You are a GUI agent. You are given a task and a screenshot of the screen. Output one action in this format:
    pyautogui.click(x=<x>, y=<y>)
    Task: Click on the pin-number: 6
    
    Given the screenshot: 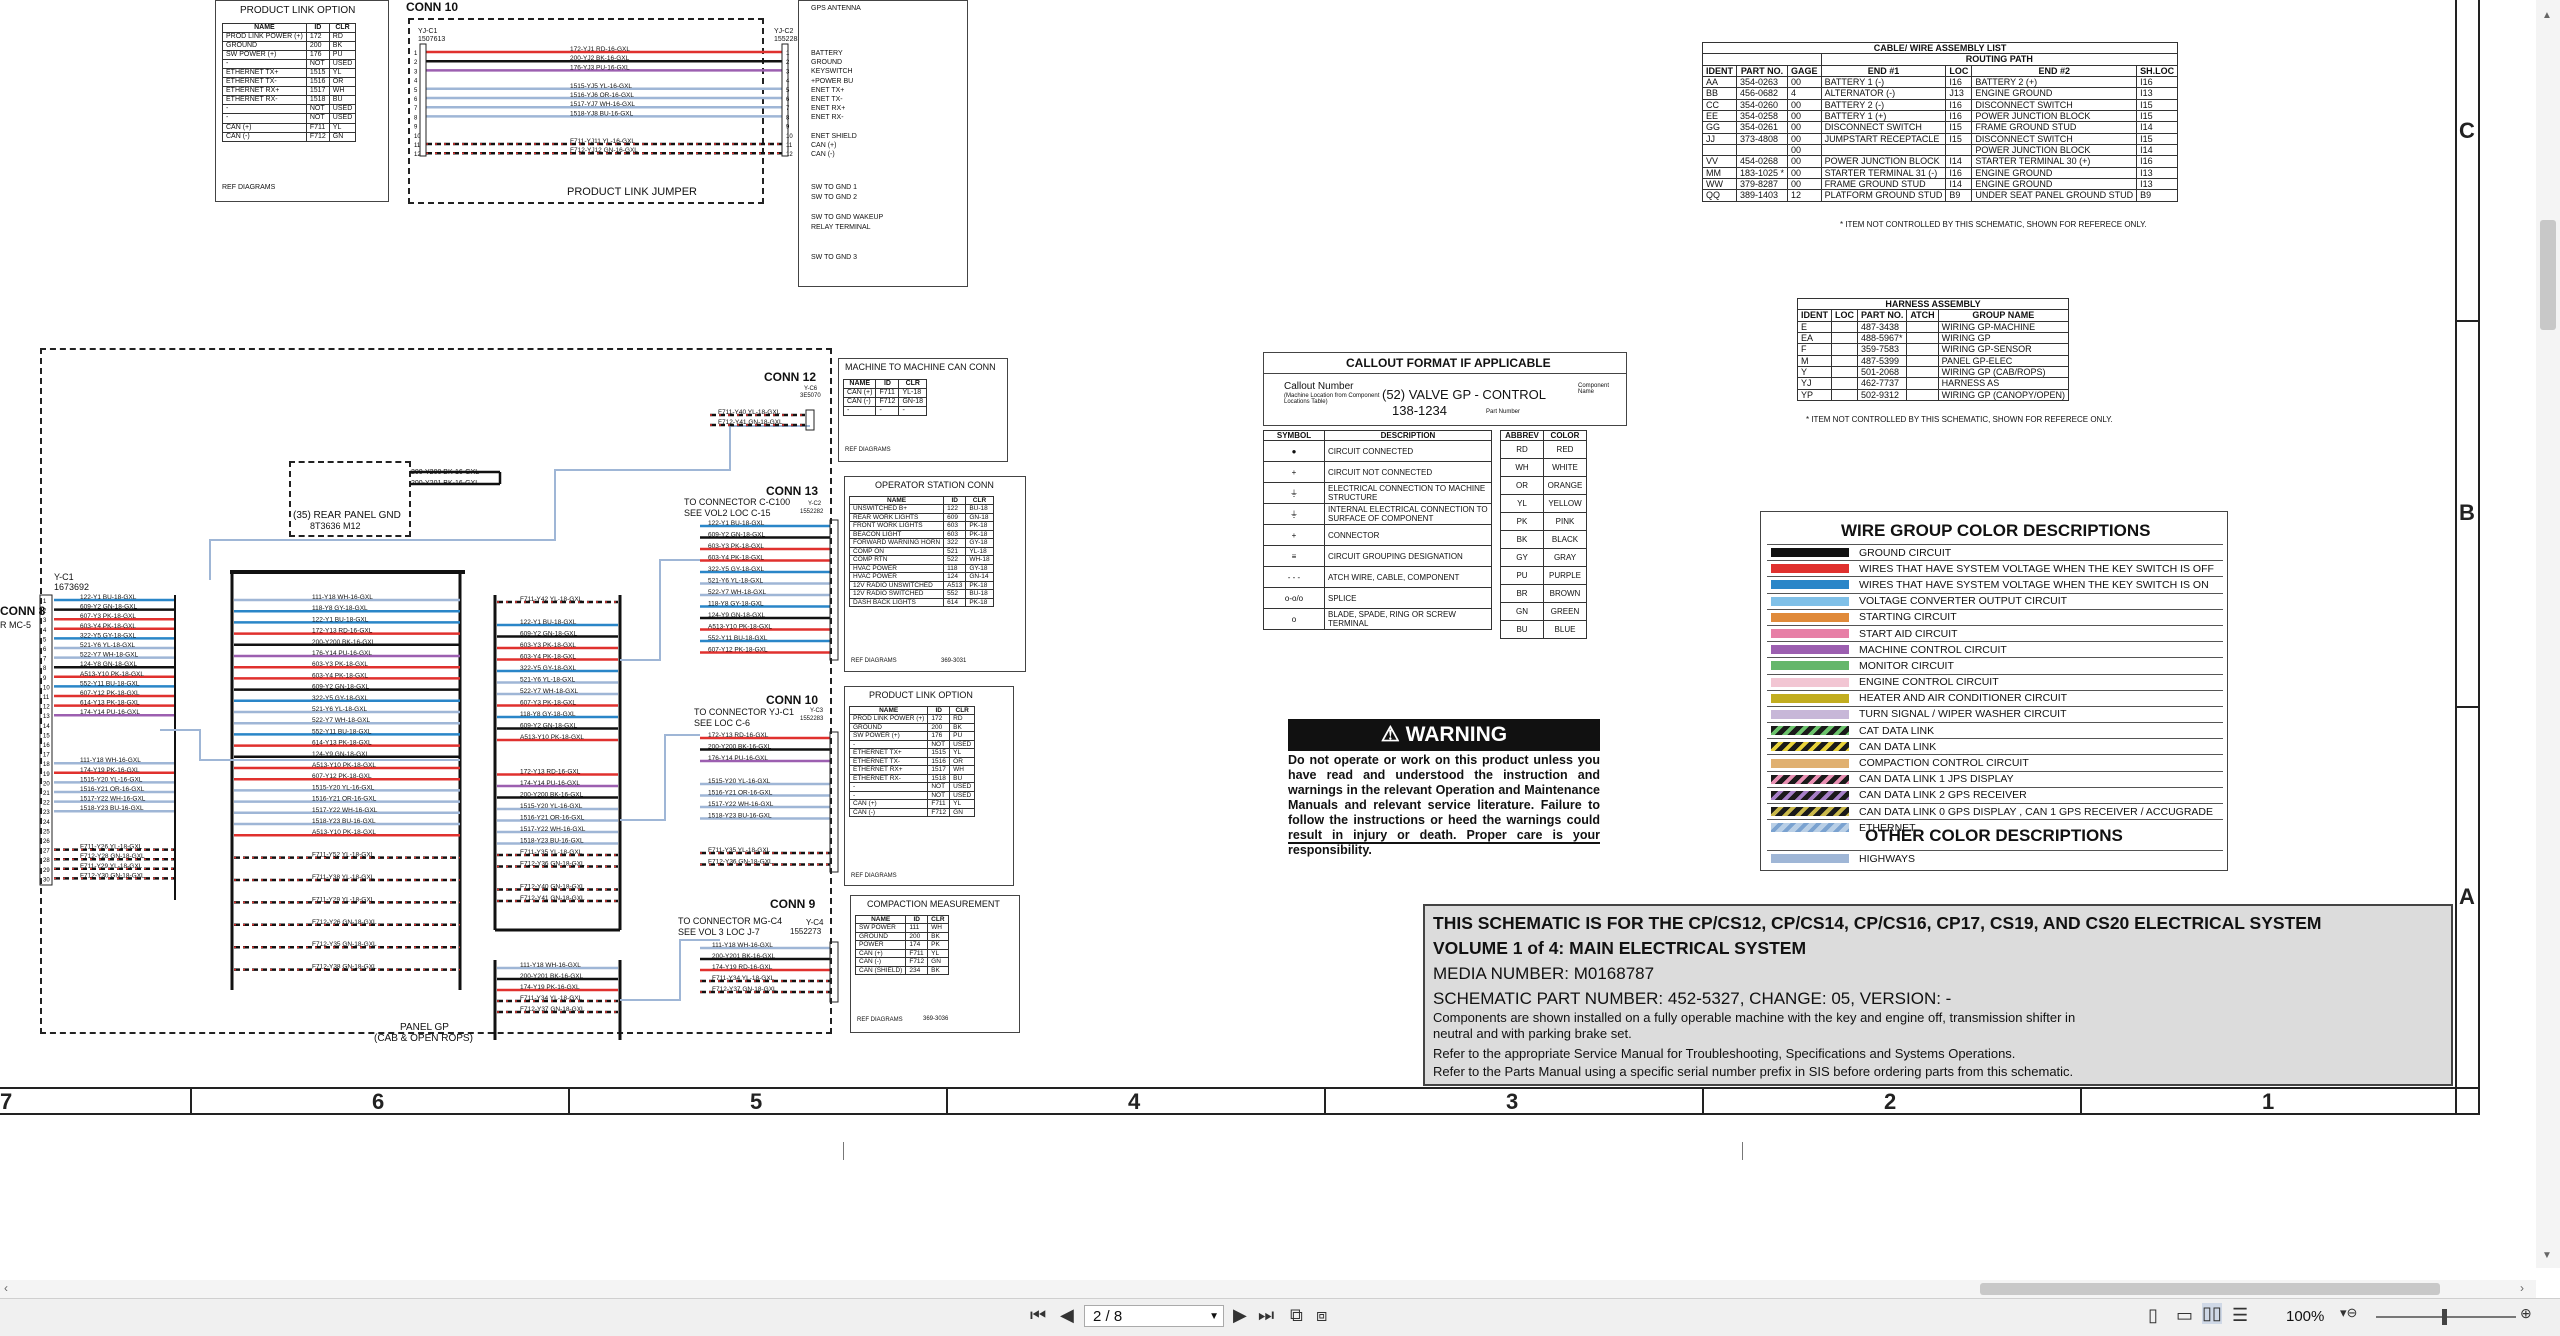 What is the action you would take?
    pyautogui.click(x=45, y=650)
    